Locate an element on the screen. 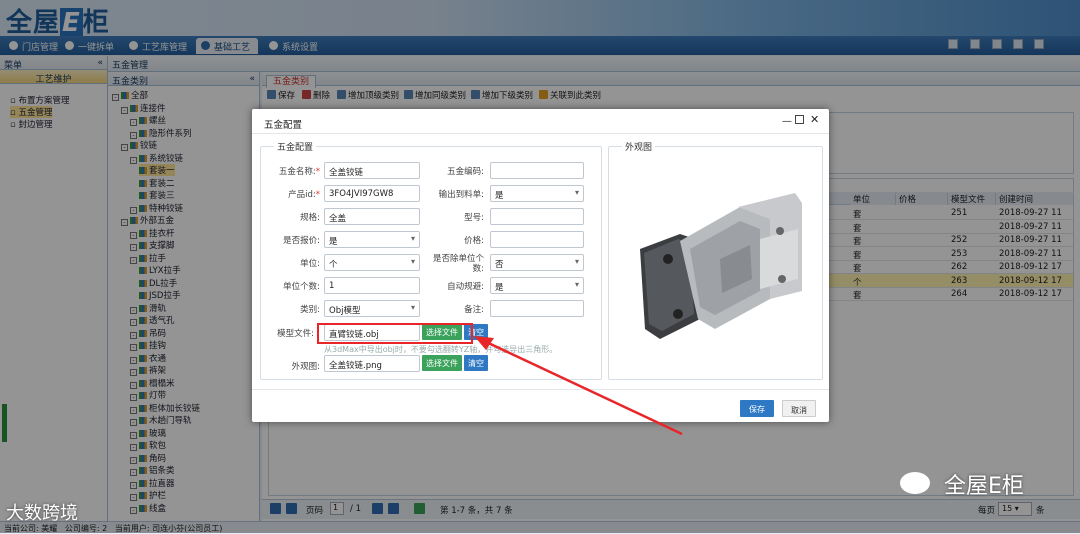 The width and height of the screenshot is (1080, 534). unit-select: 个 is located at coordinates (372, 262).